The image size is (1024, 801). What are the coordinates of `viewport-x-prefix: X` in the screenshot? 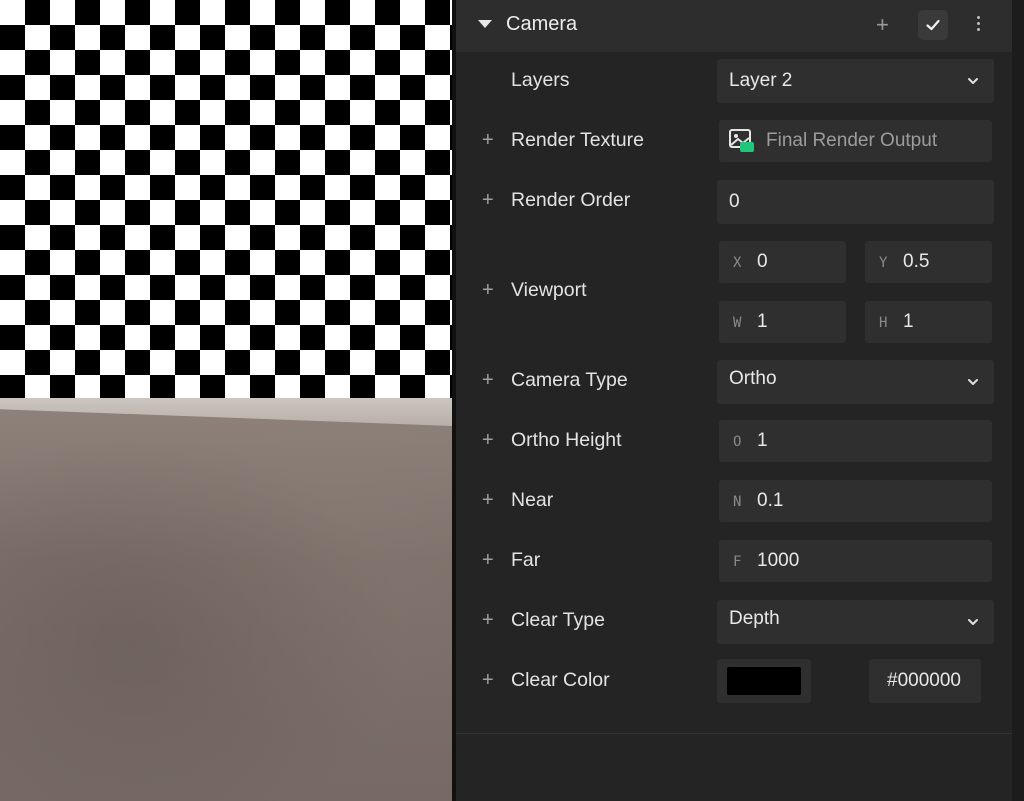 It's located at (737, 263).